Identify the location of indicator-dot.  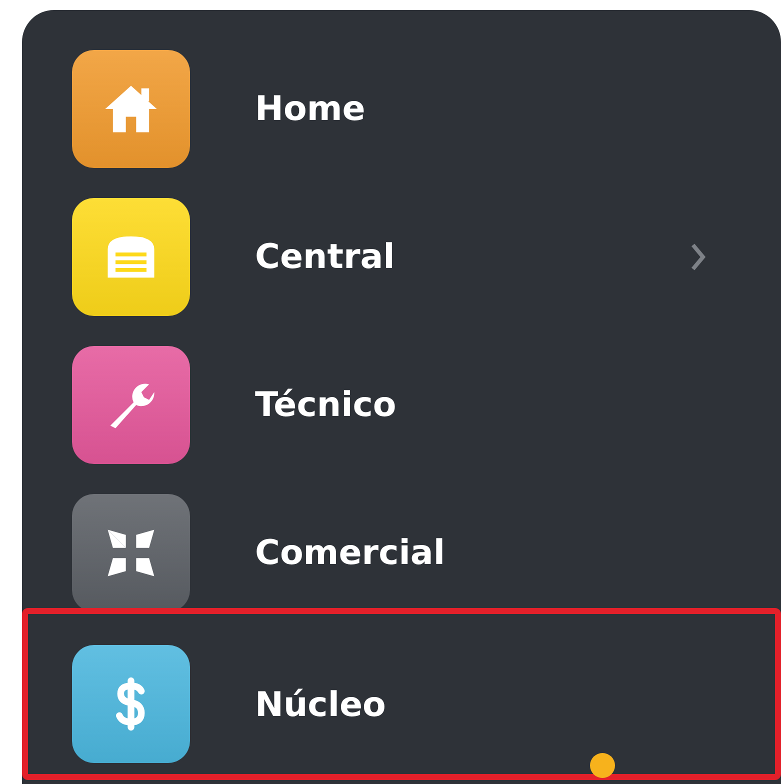
(602, 765).